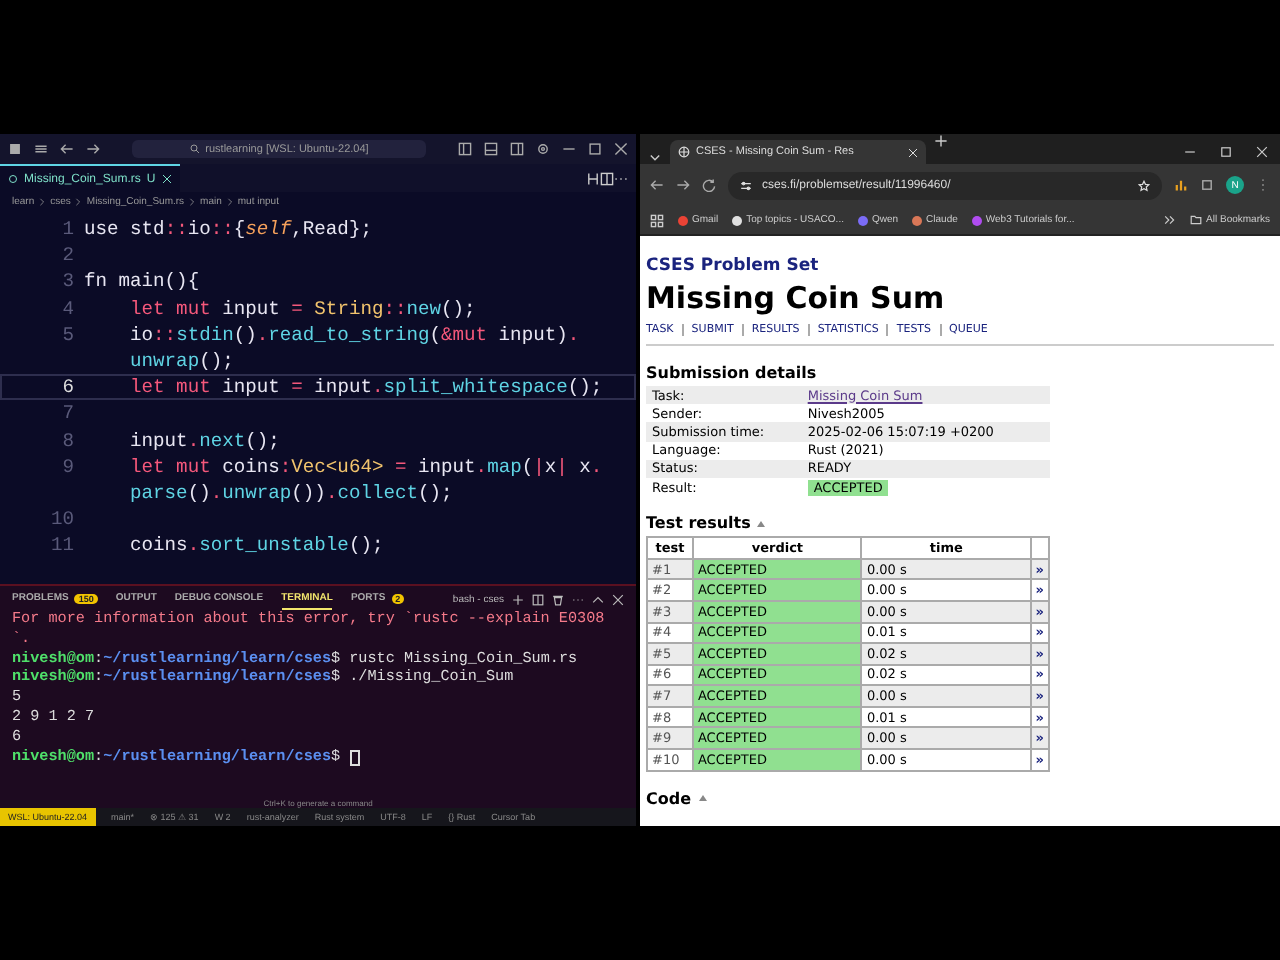 Image resolution: width=1280 pixels, height=960 pixels. I want to click on apps-icon, so click(657, 220).